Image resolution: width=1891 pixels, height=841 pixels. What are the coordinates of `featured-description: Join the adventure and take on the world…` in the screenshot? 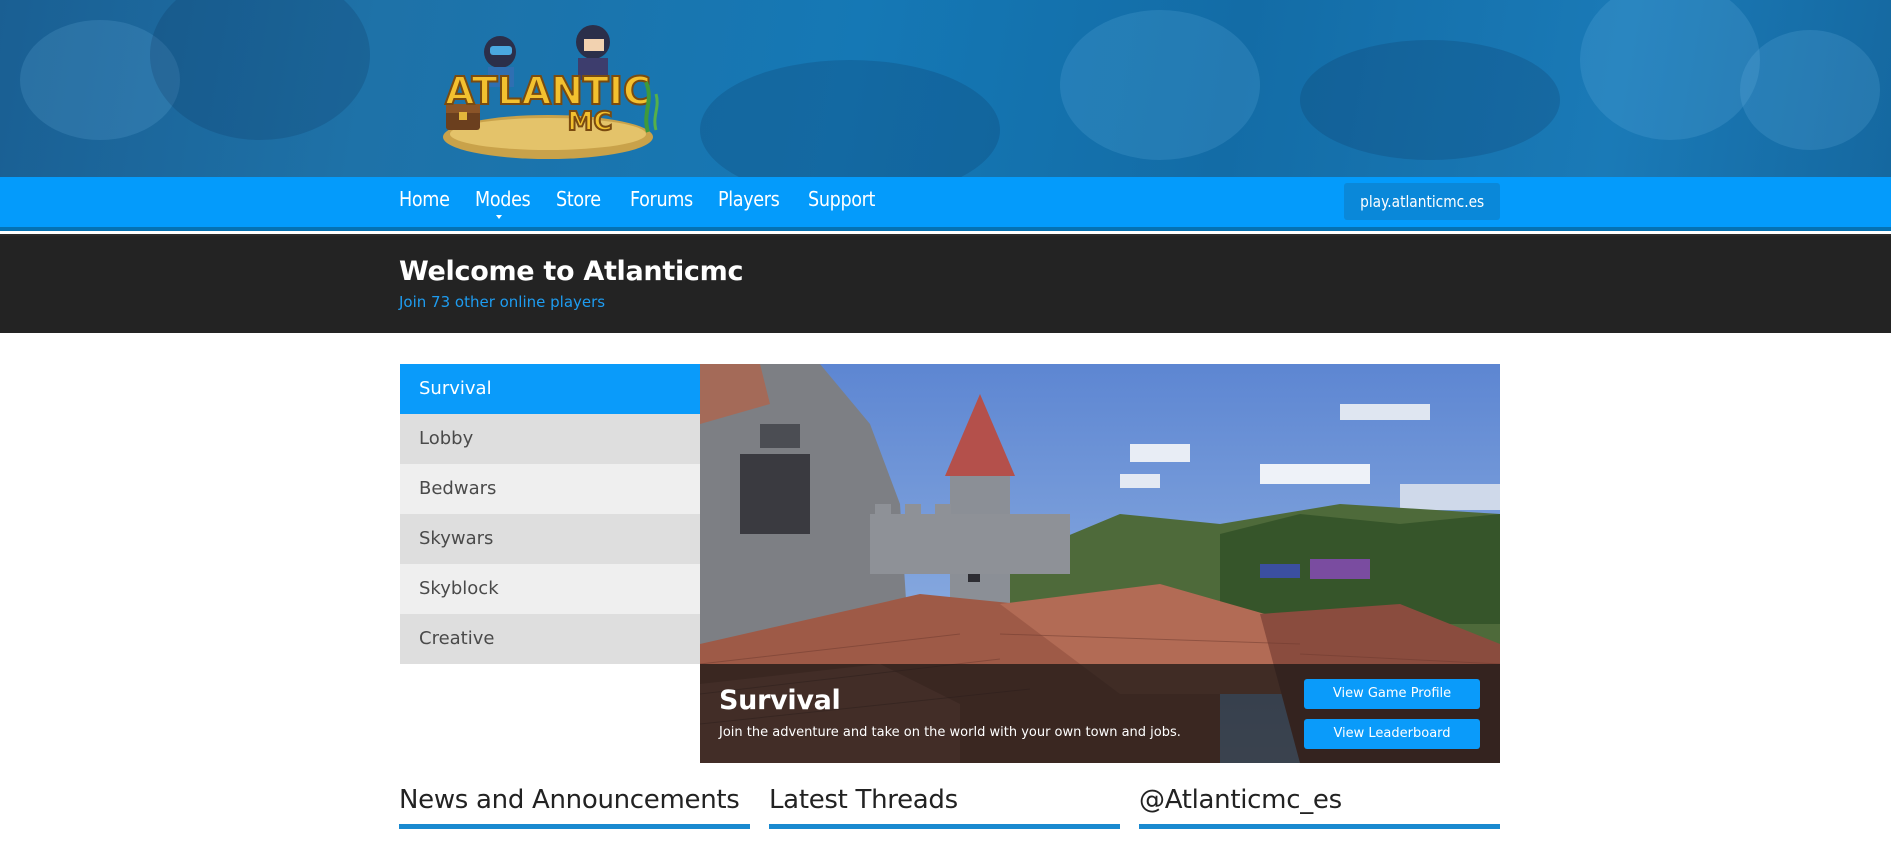 It's located at (950, 732).